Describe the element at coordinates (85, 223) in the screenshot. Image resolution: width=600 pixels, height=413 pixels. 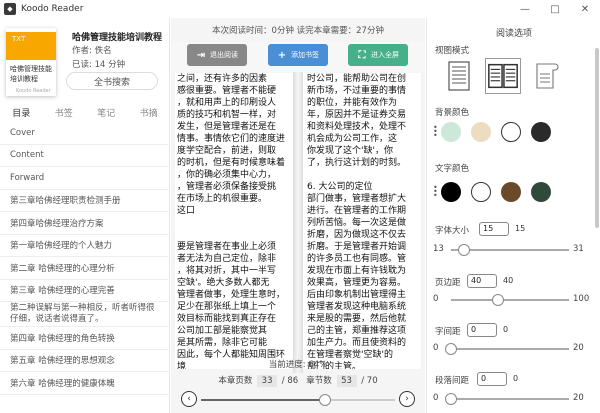
I see `toc-item: 第四章哈佛经理治疗方案` at that location.